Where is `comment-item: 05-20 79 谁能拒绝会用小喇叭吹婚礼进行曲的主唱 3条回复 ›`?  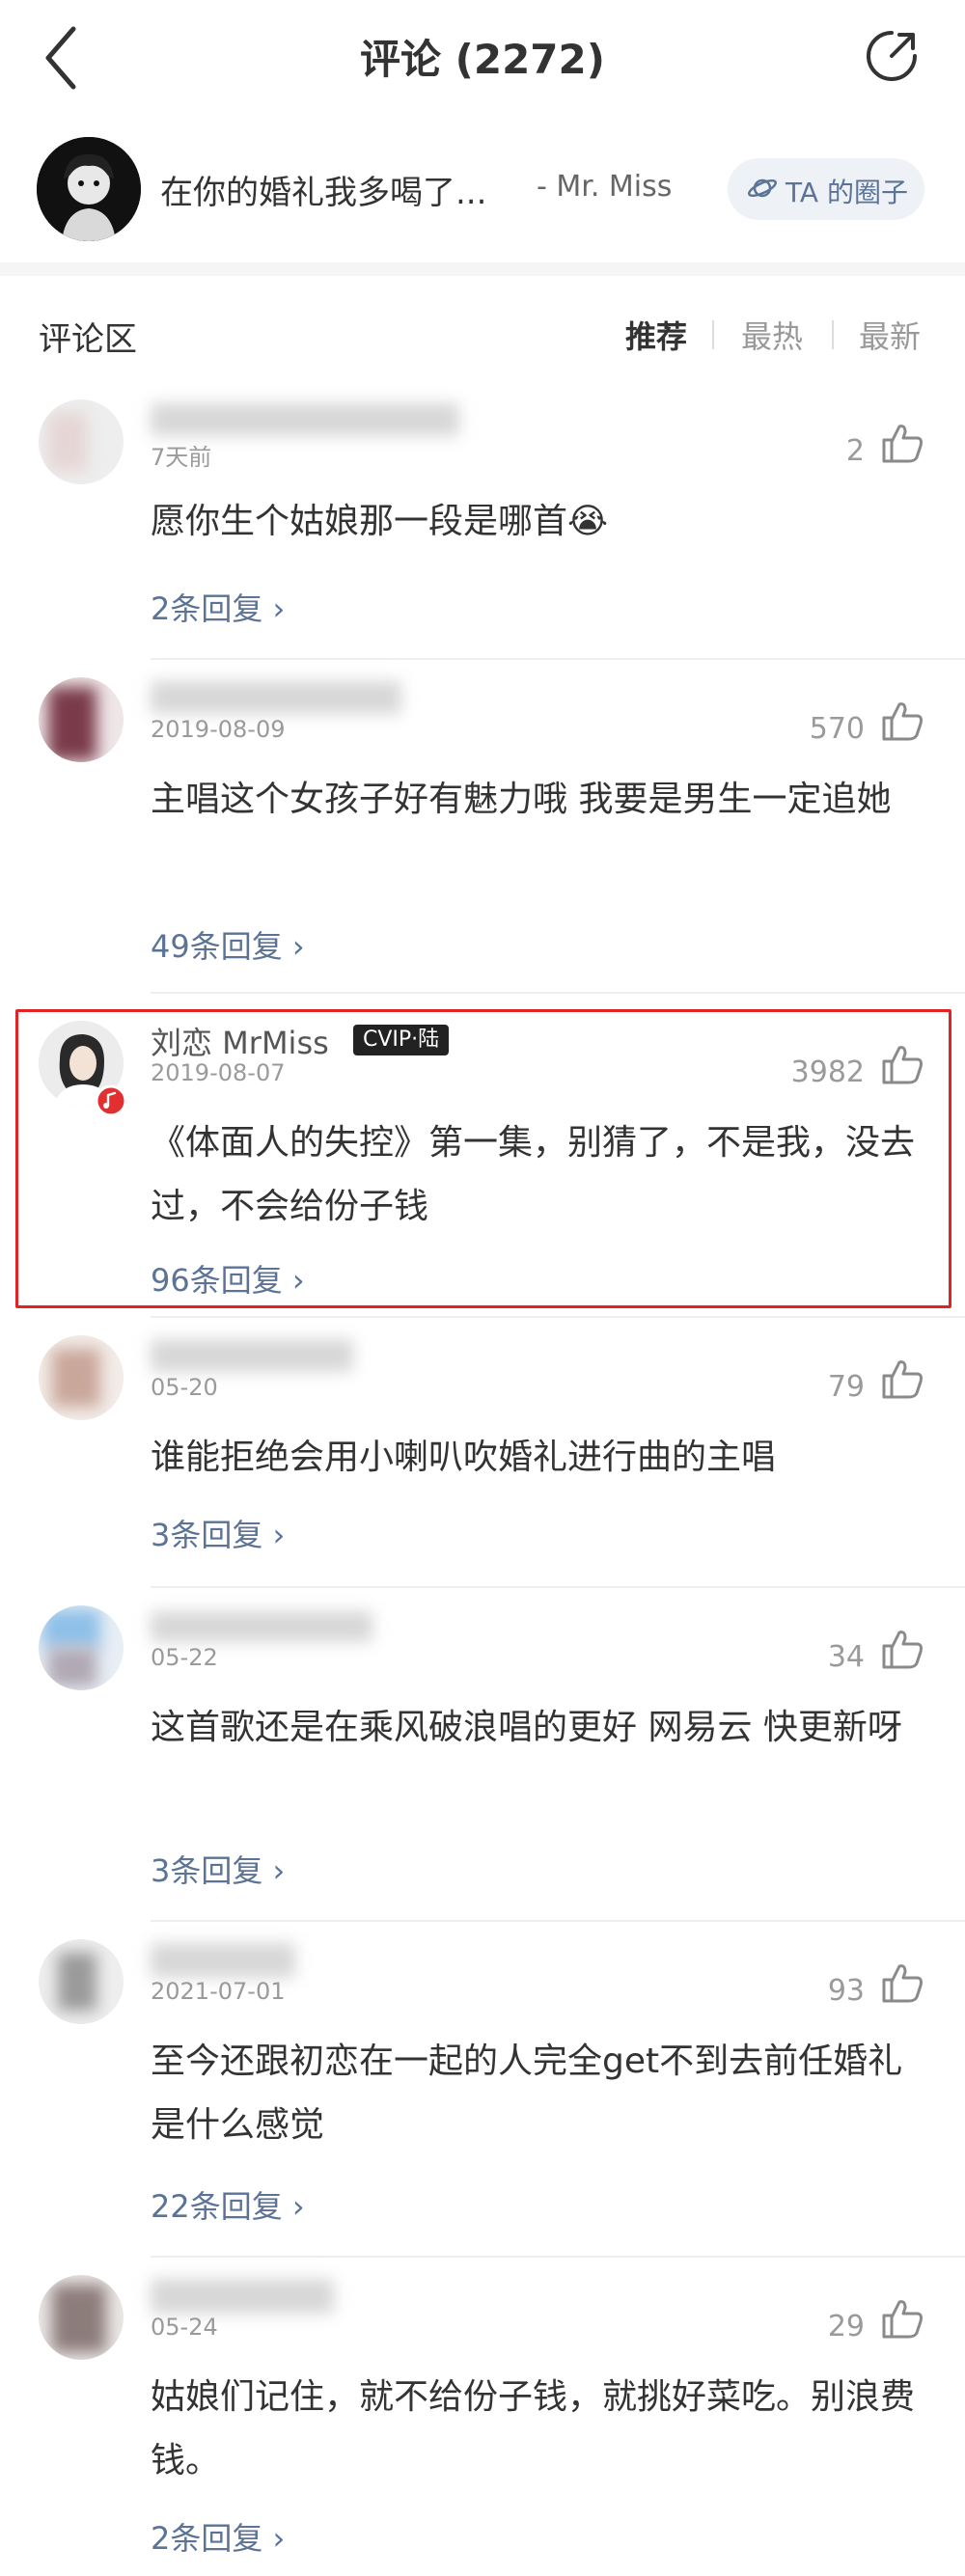
comment-item: 05-20 79 谁能拒绝会用小喇叭吹婚礼进行曲的主唱 3条回复 › is located at coordinates (482, 1453).